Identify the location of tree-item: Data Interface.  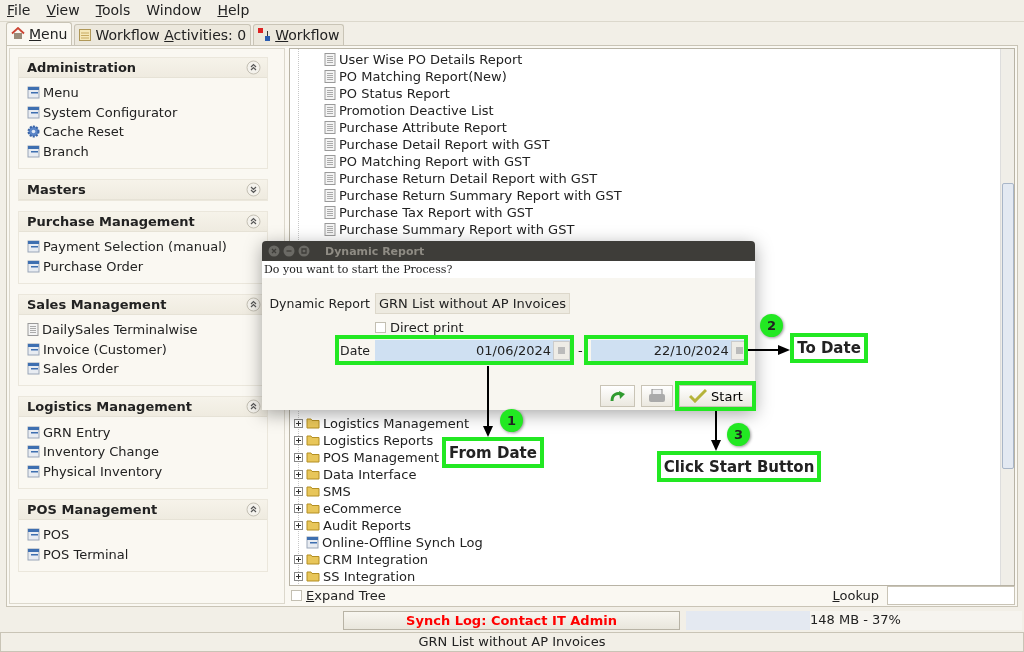
(355, 474).